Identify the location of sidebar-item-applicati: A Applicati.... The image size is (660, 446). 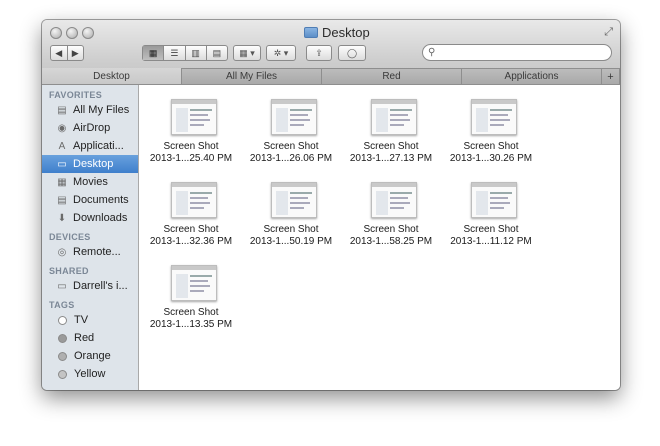
(90, 146).